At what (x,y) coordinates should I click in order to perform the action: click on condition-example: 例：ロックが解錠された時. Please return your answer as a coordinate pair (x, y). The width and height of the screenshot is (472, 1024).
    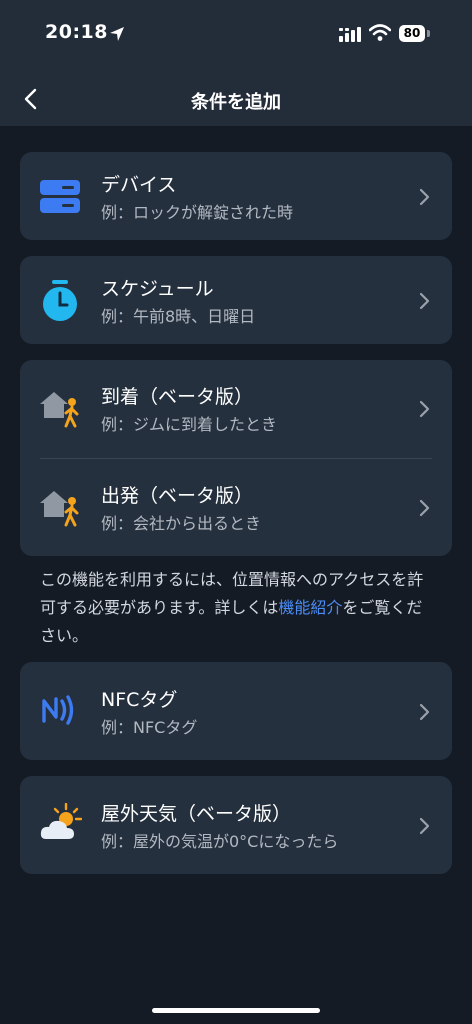
    Looking at the image, I should click on (197, 212).